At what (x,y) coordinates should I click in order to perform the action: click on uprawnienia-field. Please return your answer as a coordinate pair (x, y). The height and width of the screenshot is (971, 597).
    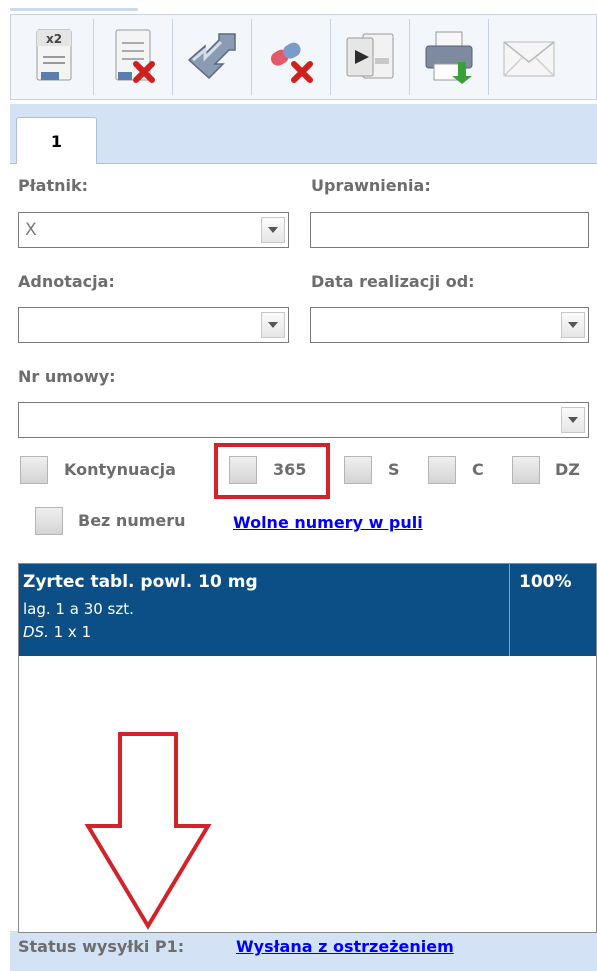
    Looking at the image, I should click on (449, 230).